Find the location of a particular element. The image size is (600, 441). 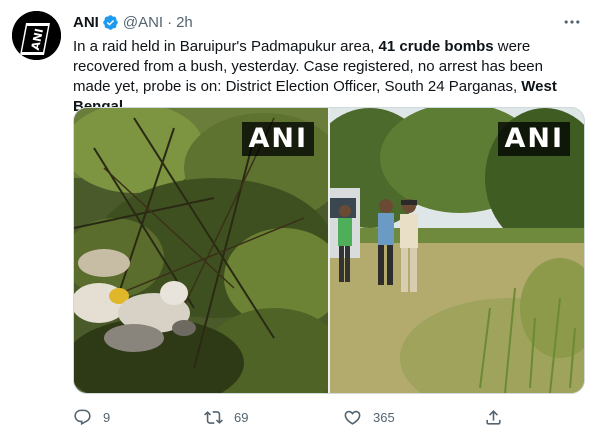

tweet-text-bold: 41 crude bombs is located at coordinates (436, 46).